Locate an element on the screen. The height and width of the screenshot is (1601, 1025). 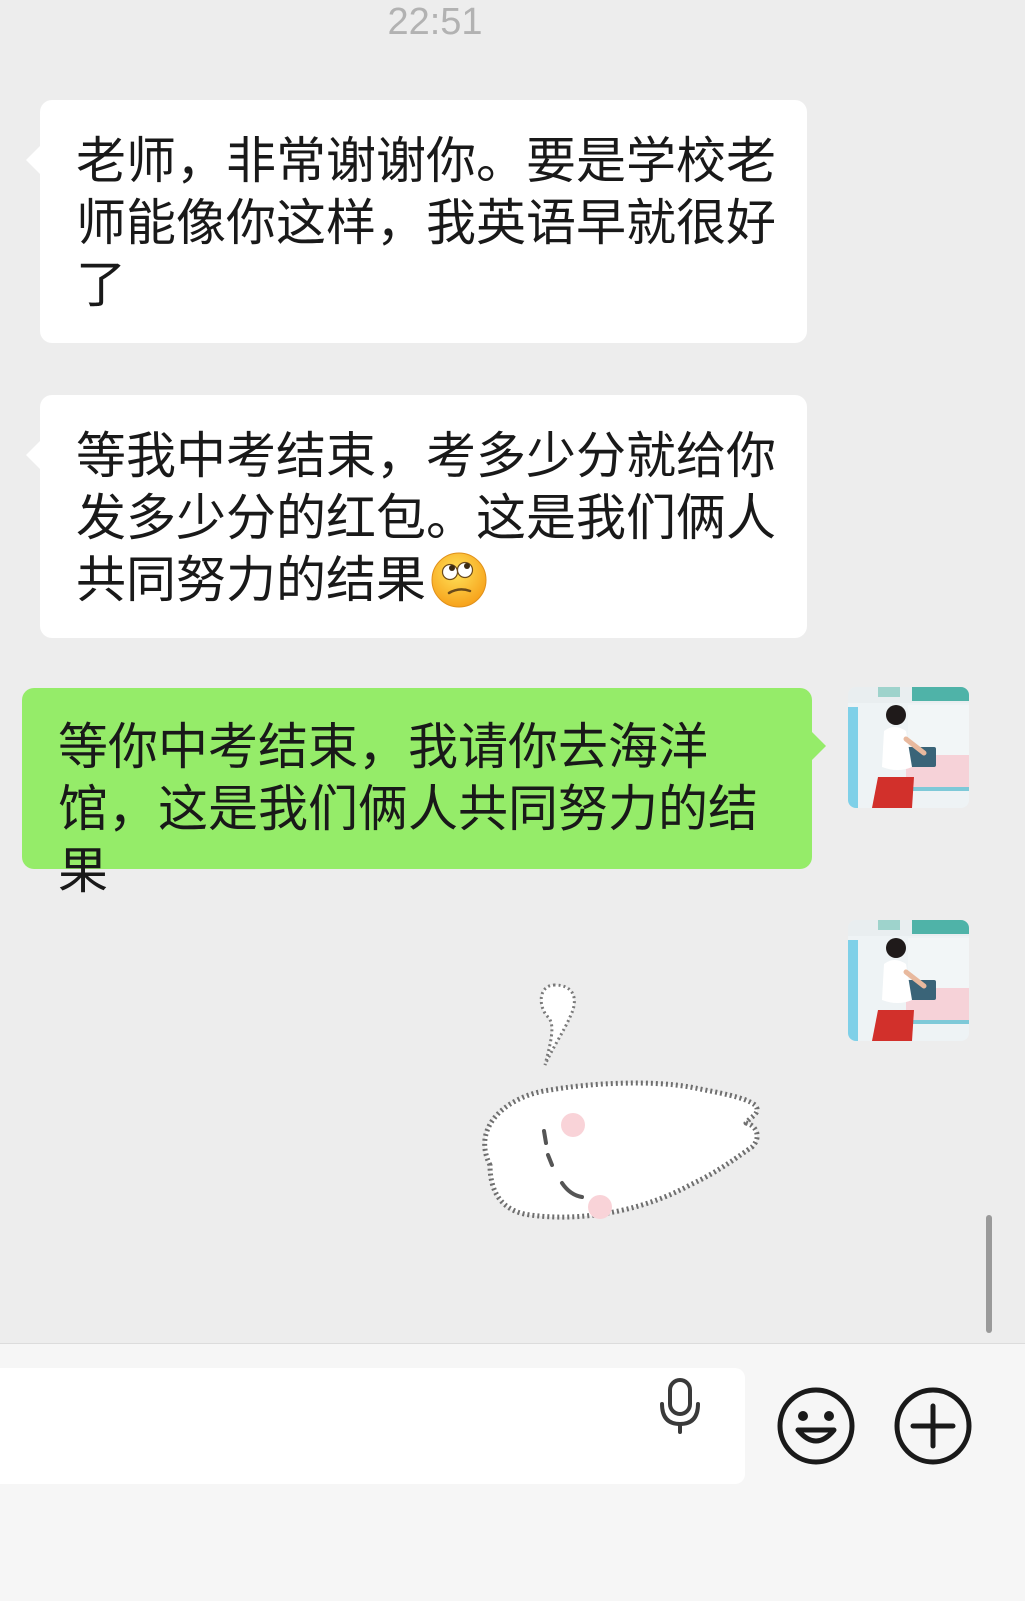
plus-icon is located at coordinates (933, 1426).